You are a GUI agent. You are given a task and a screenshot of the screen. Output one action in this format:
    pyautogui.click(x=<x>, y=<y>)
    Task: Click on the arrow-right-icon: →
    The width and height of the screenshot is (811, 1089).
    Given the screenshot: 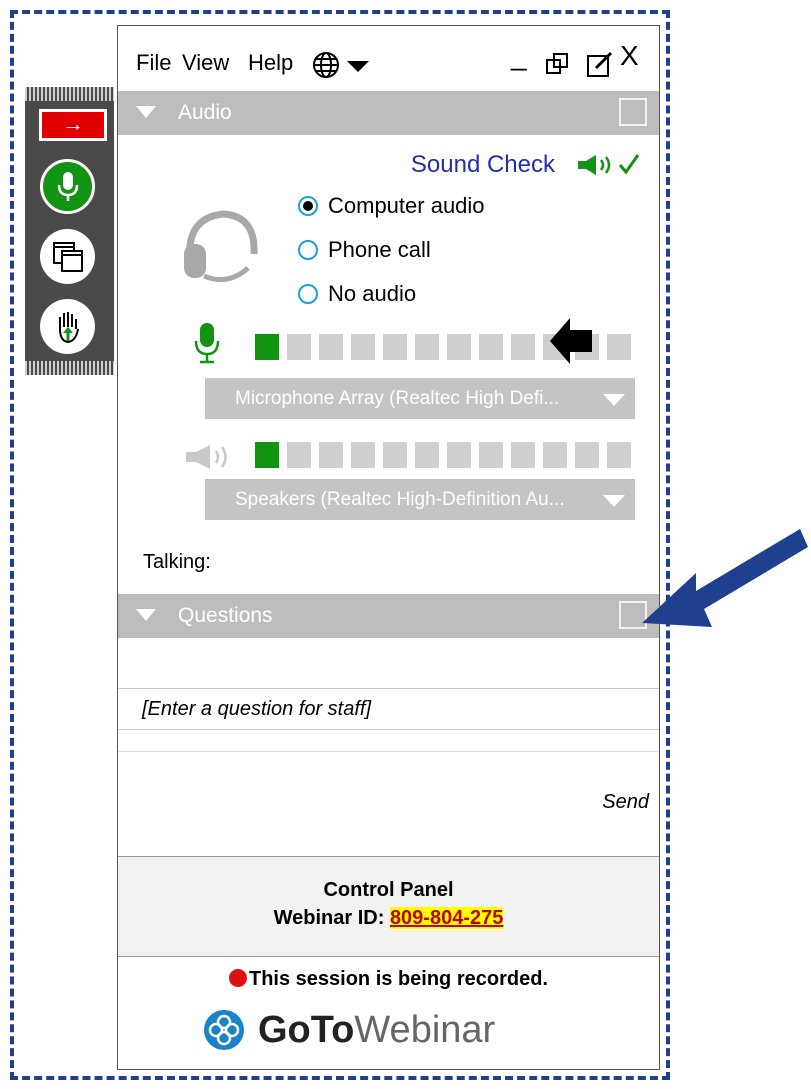 What is the action you would take?
    pyautogui.click(x=73, y=123)
    